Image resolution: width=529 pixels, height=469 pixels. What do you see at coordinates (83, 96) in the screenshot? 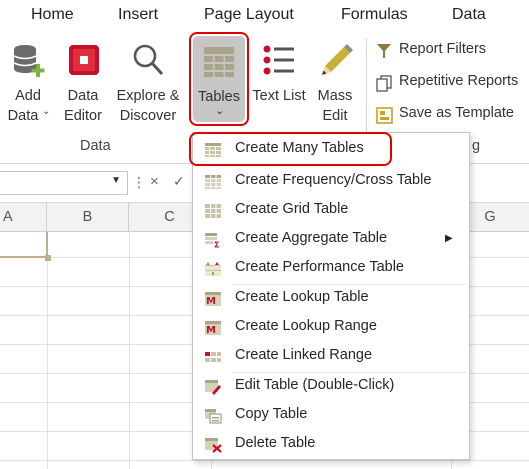
I see `data-editor-label-1: Data` at bounding box center [83, 96].